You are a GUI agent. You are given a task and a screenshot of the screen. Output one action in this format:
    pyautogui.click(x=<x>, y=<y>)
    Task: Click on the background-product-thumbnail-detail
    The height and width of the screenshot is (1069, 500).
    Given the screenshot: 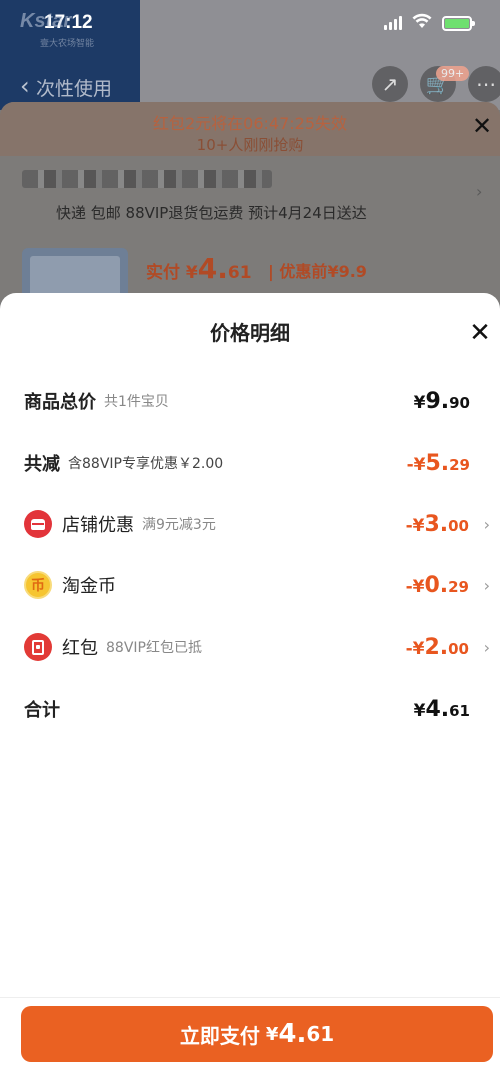 What is the action you would take?
    pyautogui.click(x=75, y=276)
    